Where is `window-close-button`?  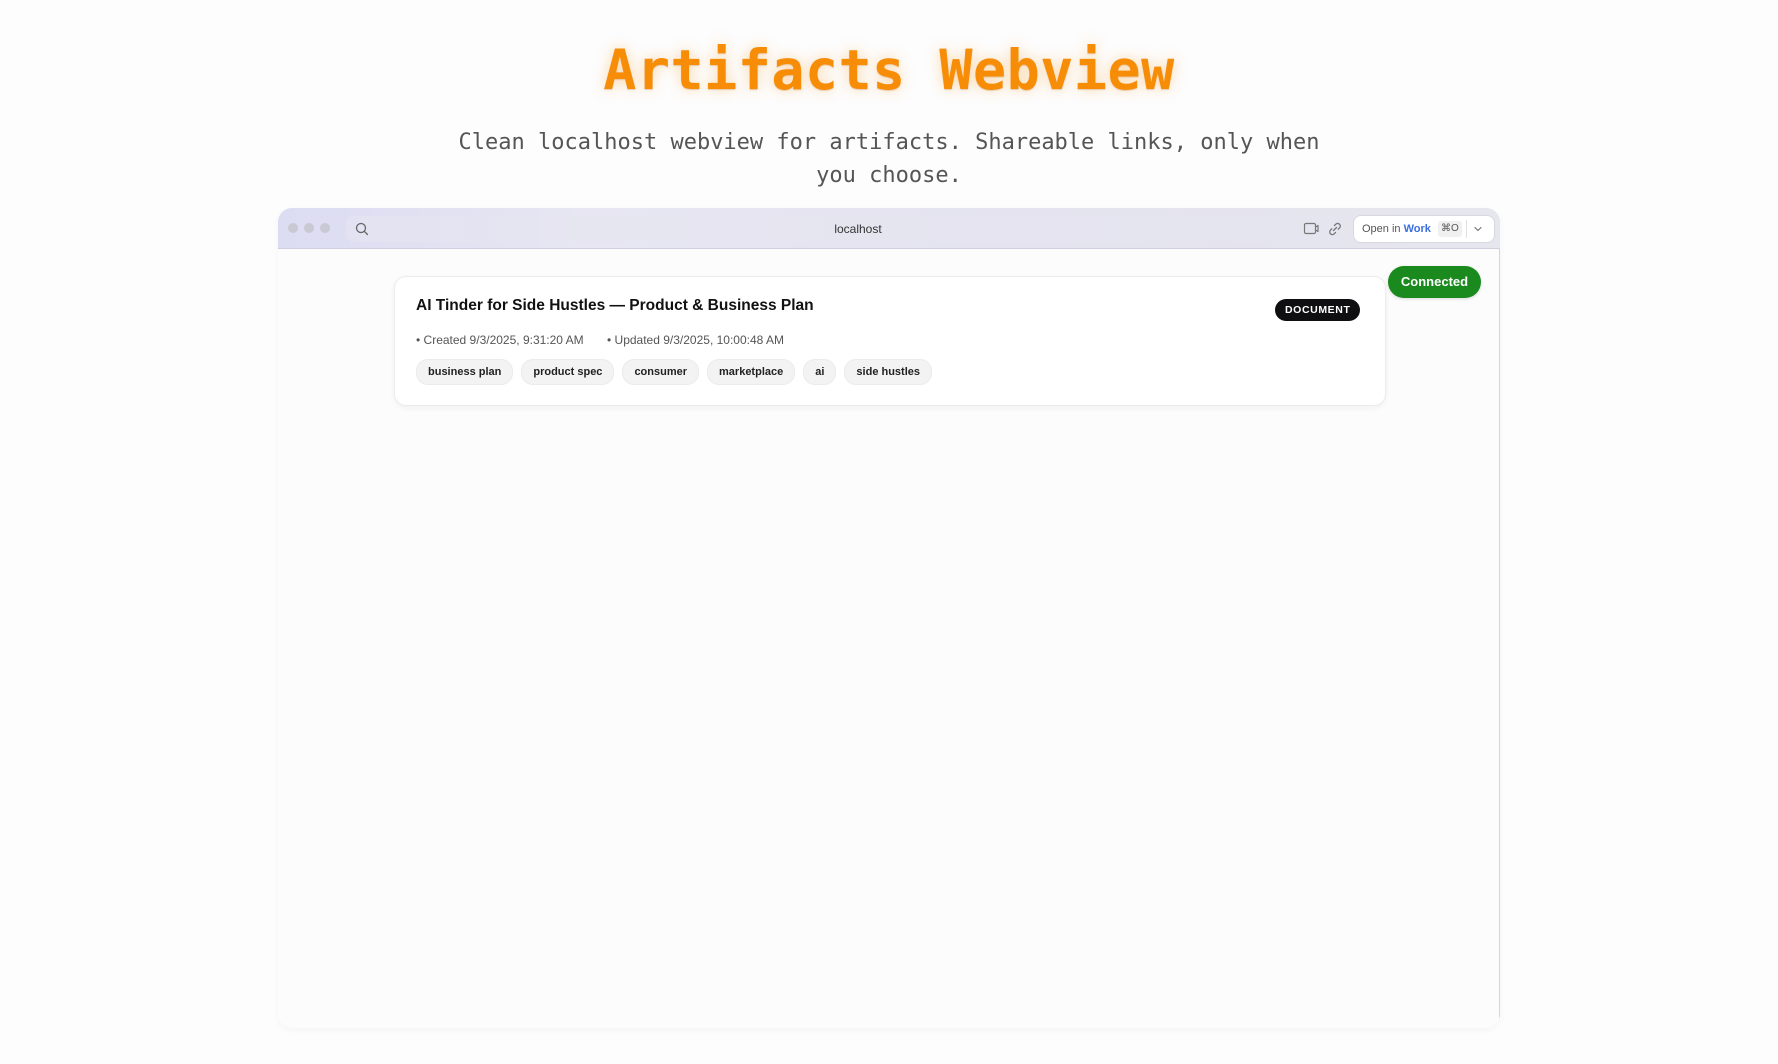 window-close-button is located at coordinates (293, 228).